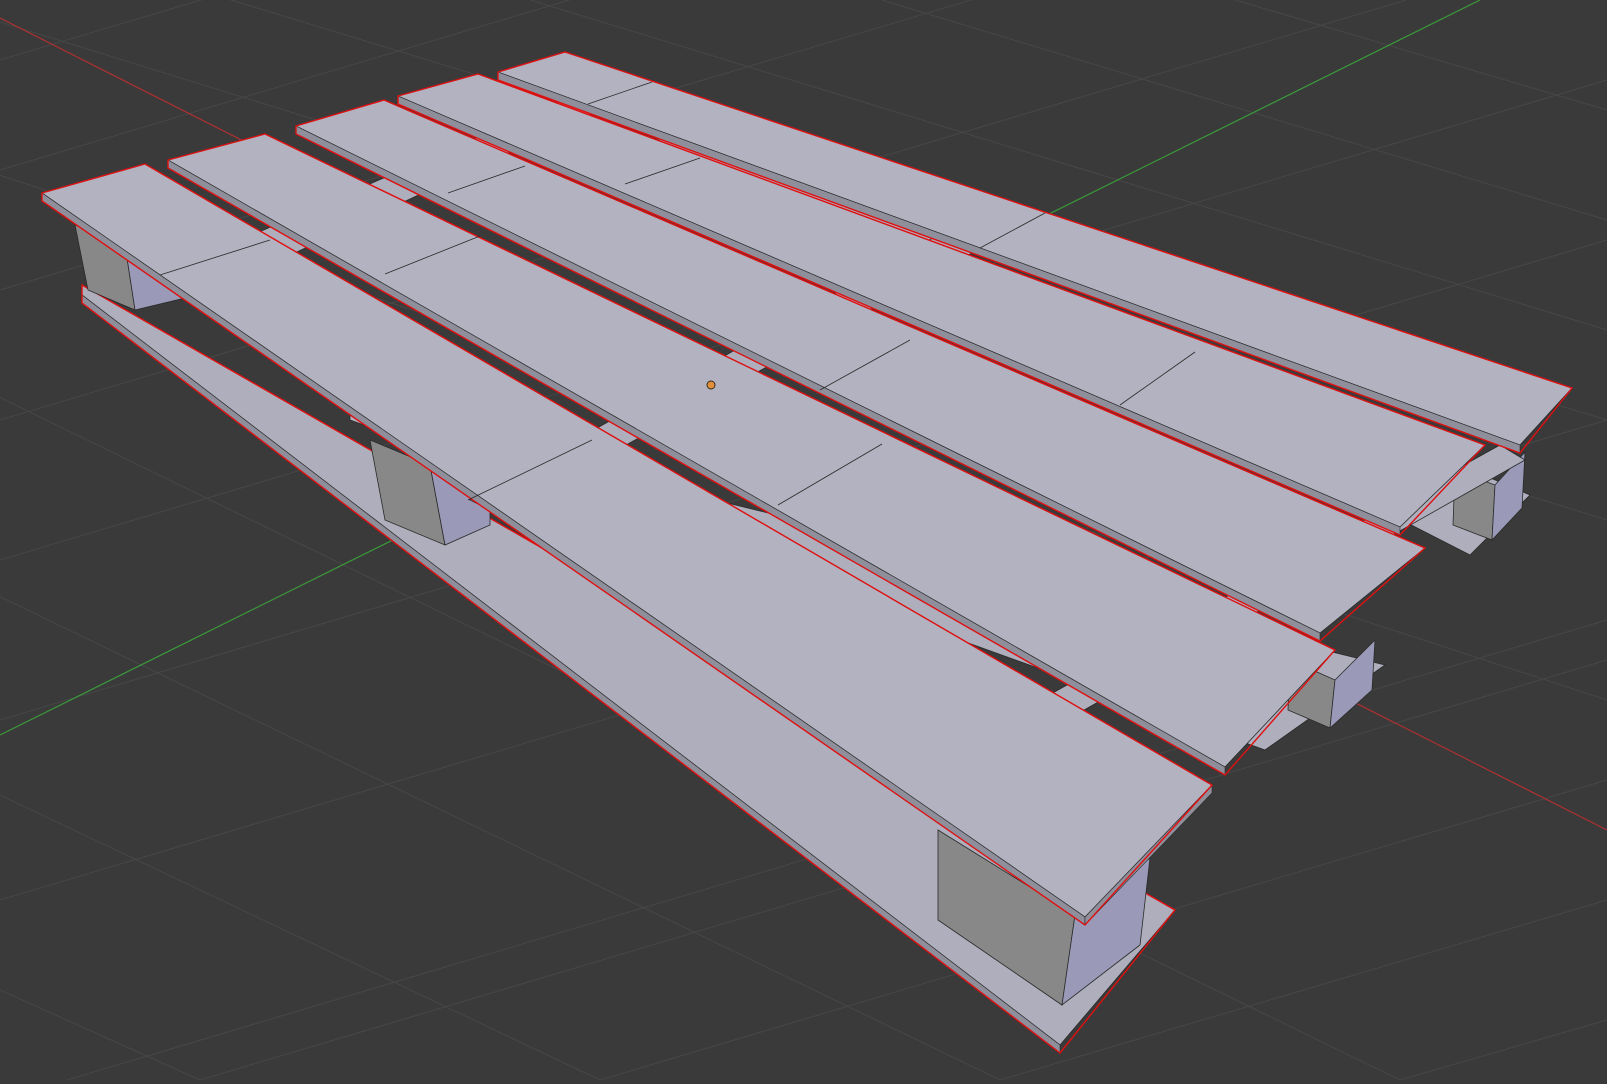  What do you see at coordinates (711, 385) in the screenshot?
I see `object-origin-dot` at bounding box center [711, 385].